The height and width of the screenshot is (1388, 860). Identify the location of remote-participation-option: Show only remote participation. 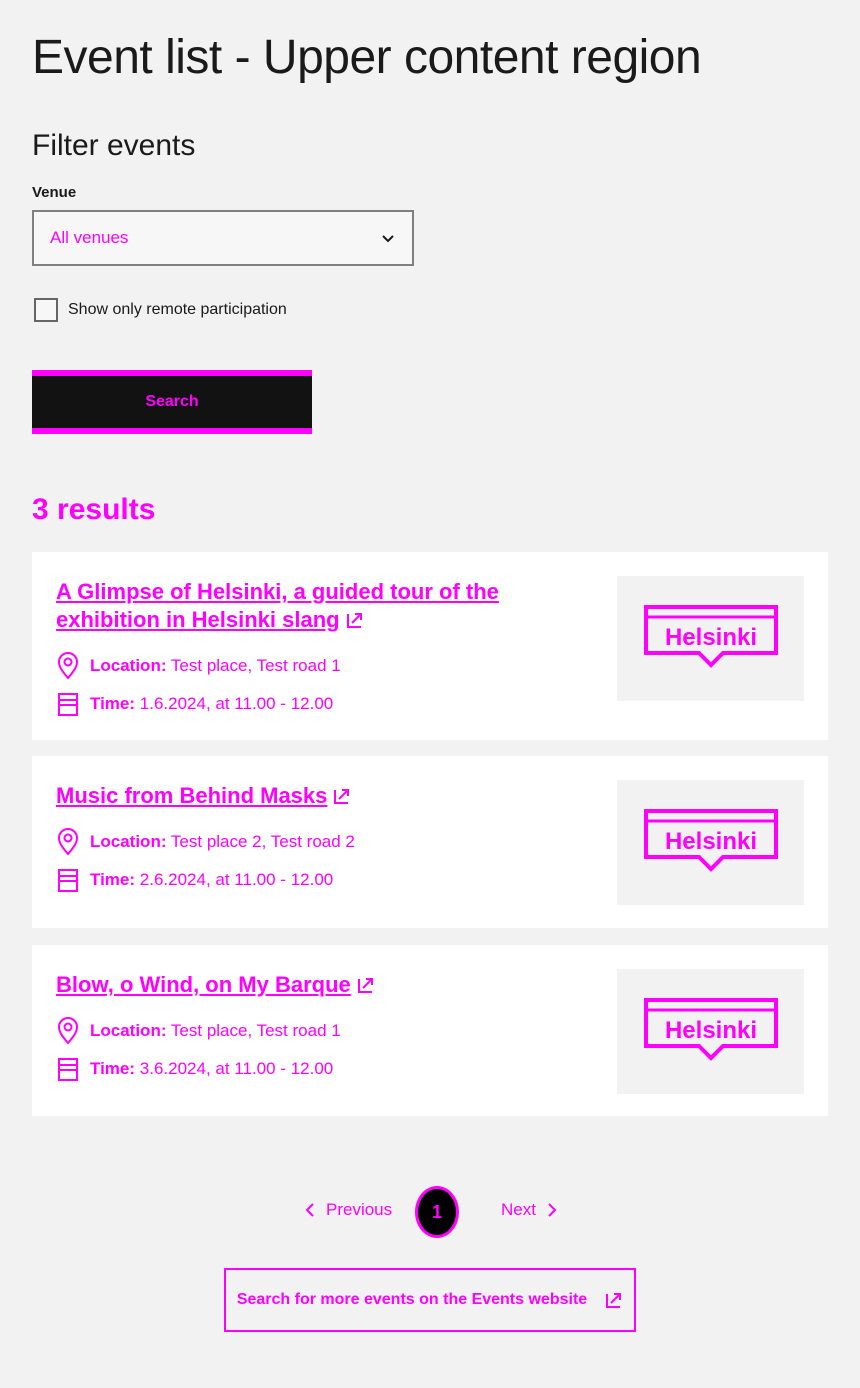
(160, 310).